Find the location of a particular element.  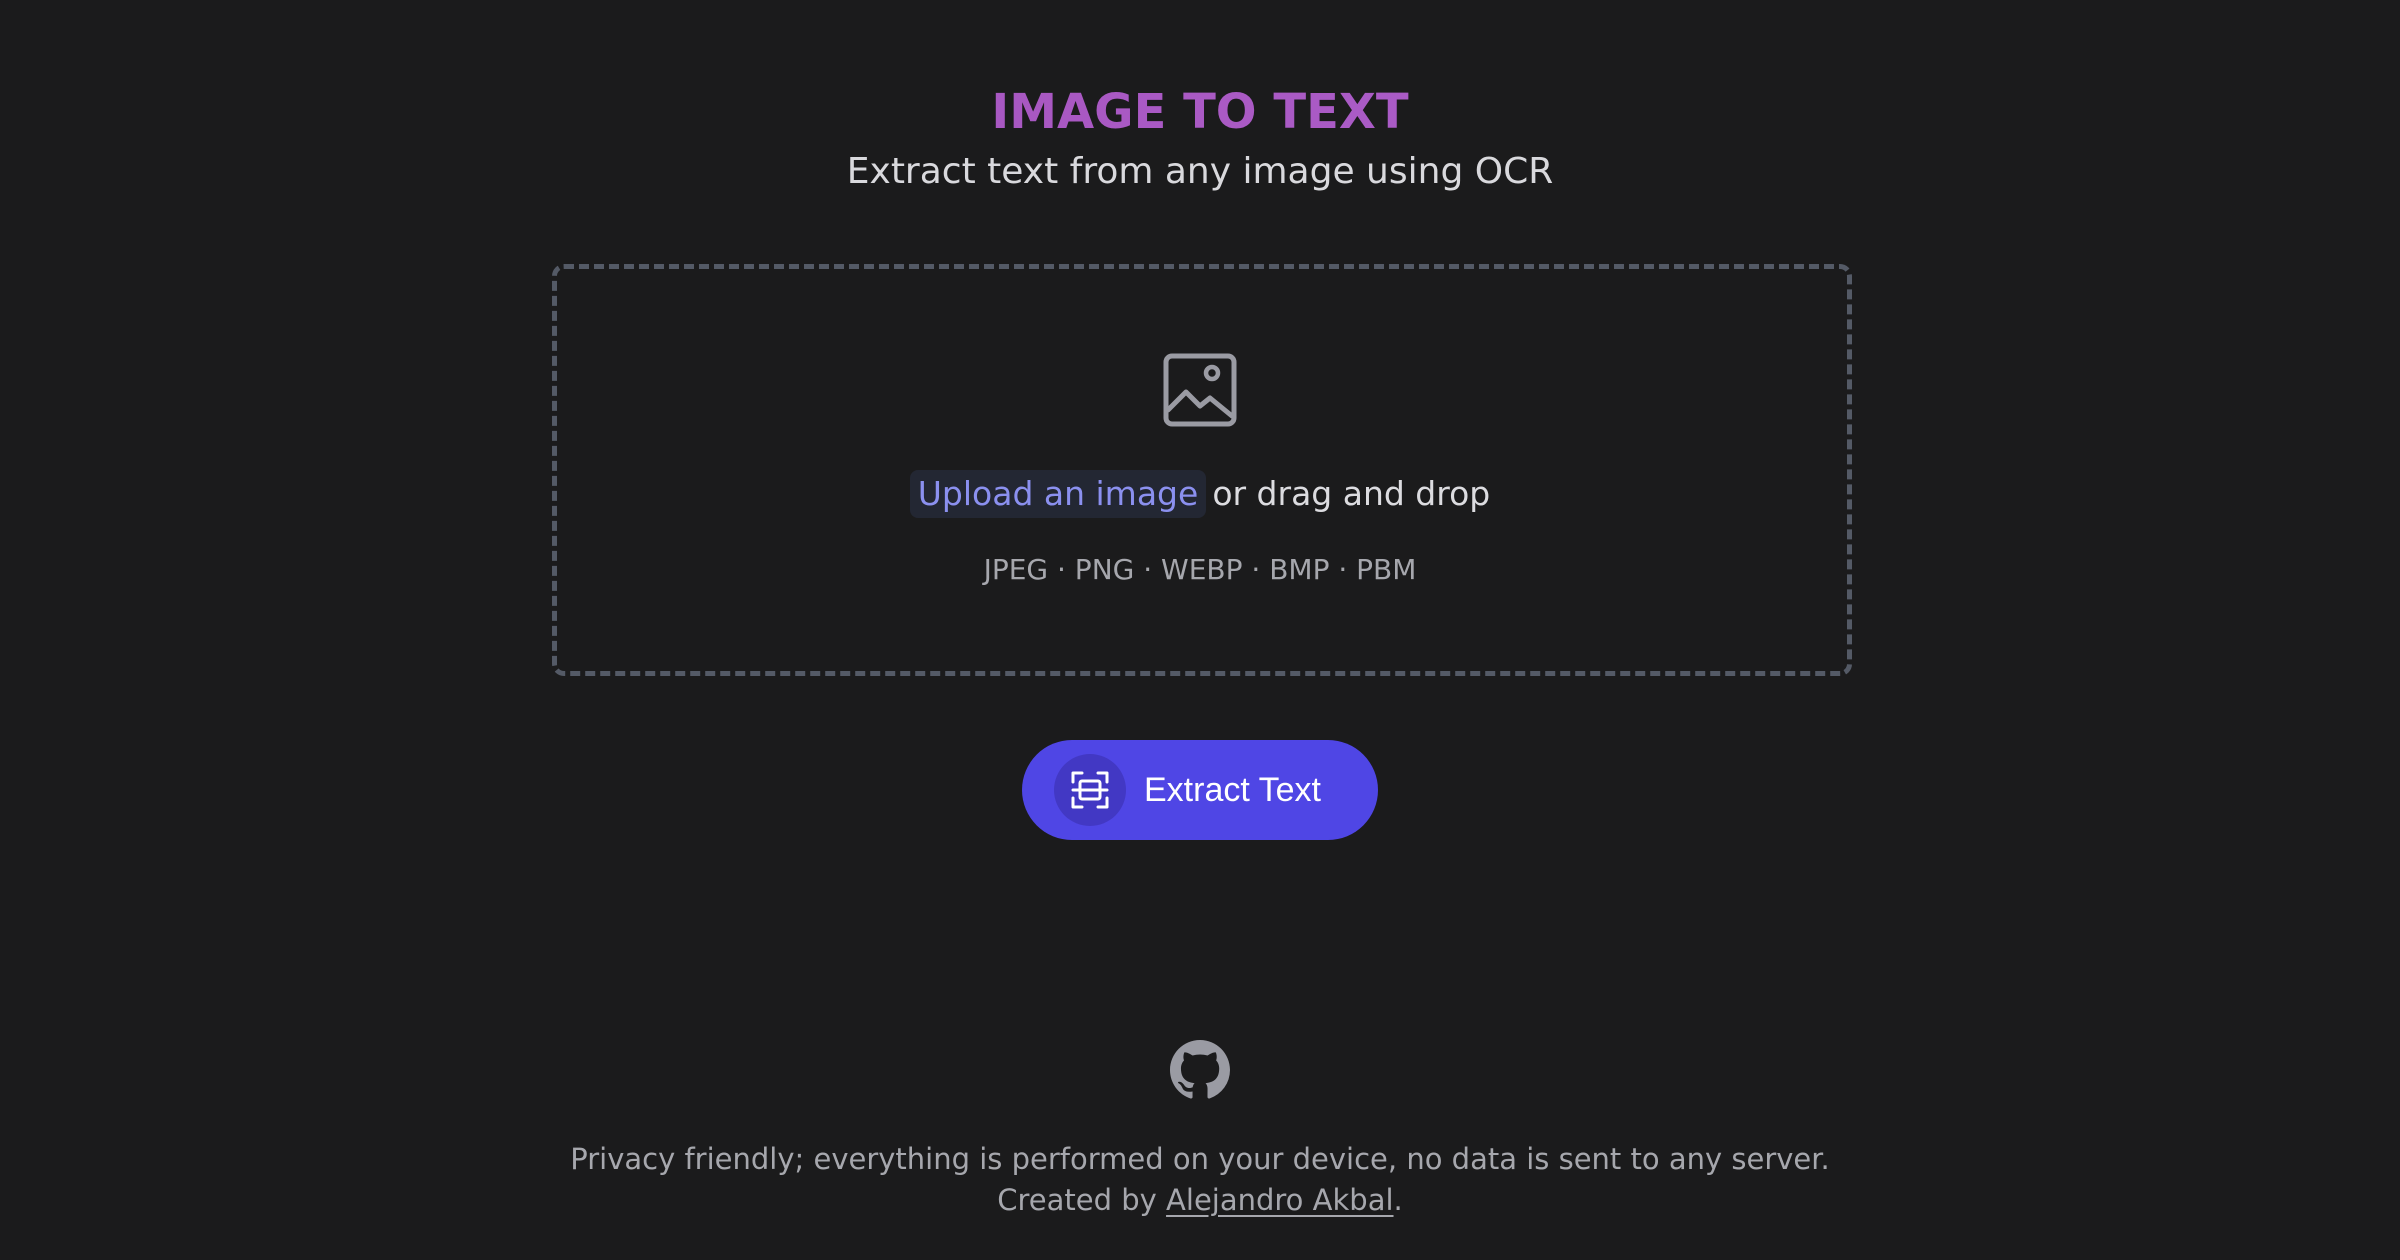

page-subtitle: Extract text from any image using OCR is located at coordinates (1200, 171).